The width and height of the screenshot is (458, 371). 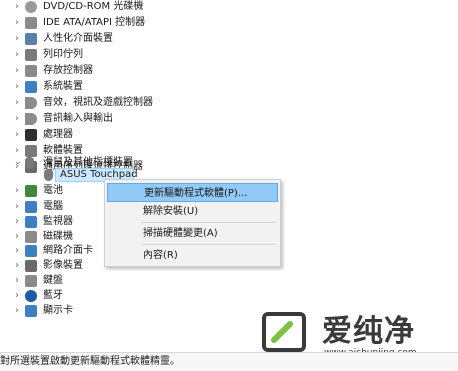 What do you see at coordinates (229, 361) in the screenshot?
I see `status-bar: 對所選裝置啟動更新驅動程式軟體精靈。` at bounding box center [229, 361].